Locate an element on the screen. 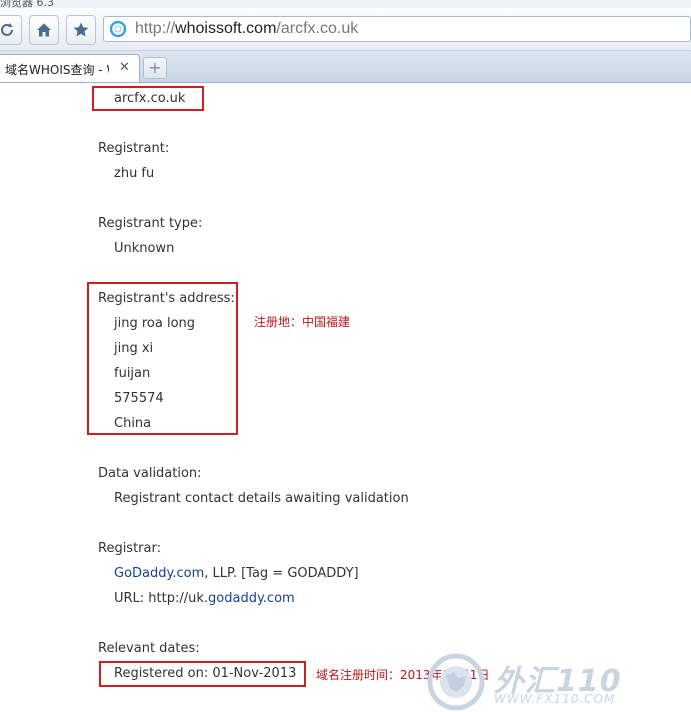 This screenshot has height=712, width=691. close-tab-icon: ✕ is located at coordinates (124, 67).